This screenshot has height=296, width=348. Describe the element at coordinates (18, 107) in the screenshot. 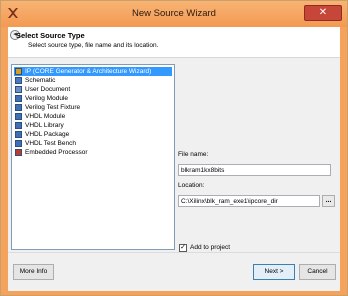

I see `verilog-test-fixture-icon` at that location.